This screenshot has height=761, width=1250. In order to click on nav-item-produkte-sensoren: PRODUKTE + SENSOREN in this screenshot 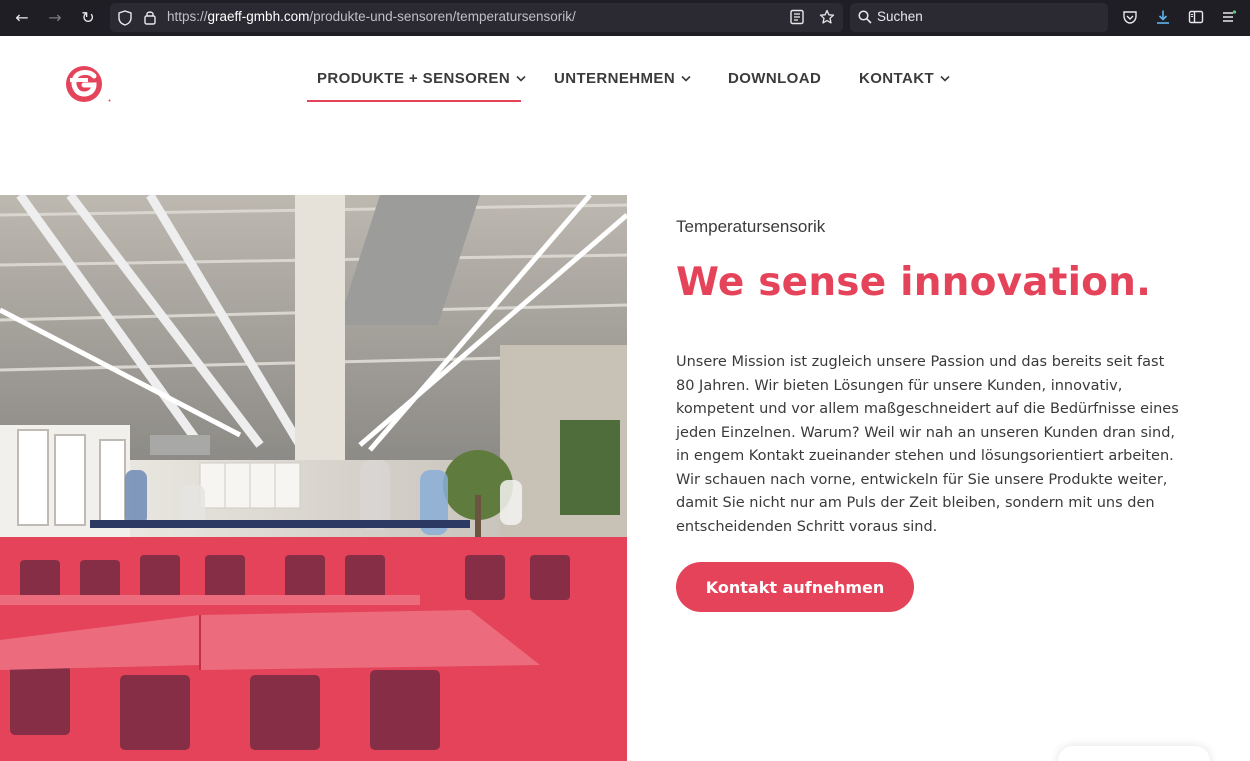, I will do `click(421, 78)`.